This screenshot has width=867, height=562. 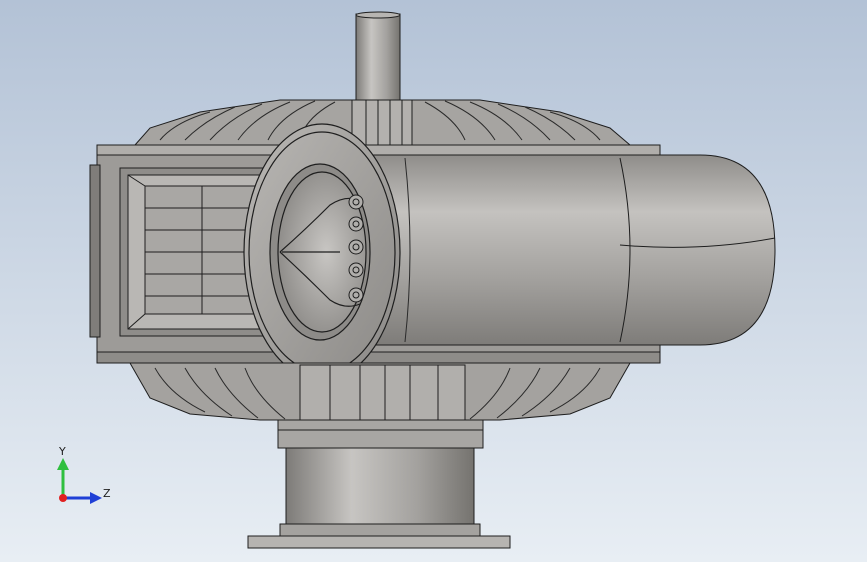 I want to click on triad-x-axis-dot-icon, so click(x=63, y=498).